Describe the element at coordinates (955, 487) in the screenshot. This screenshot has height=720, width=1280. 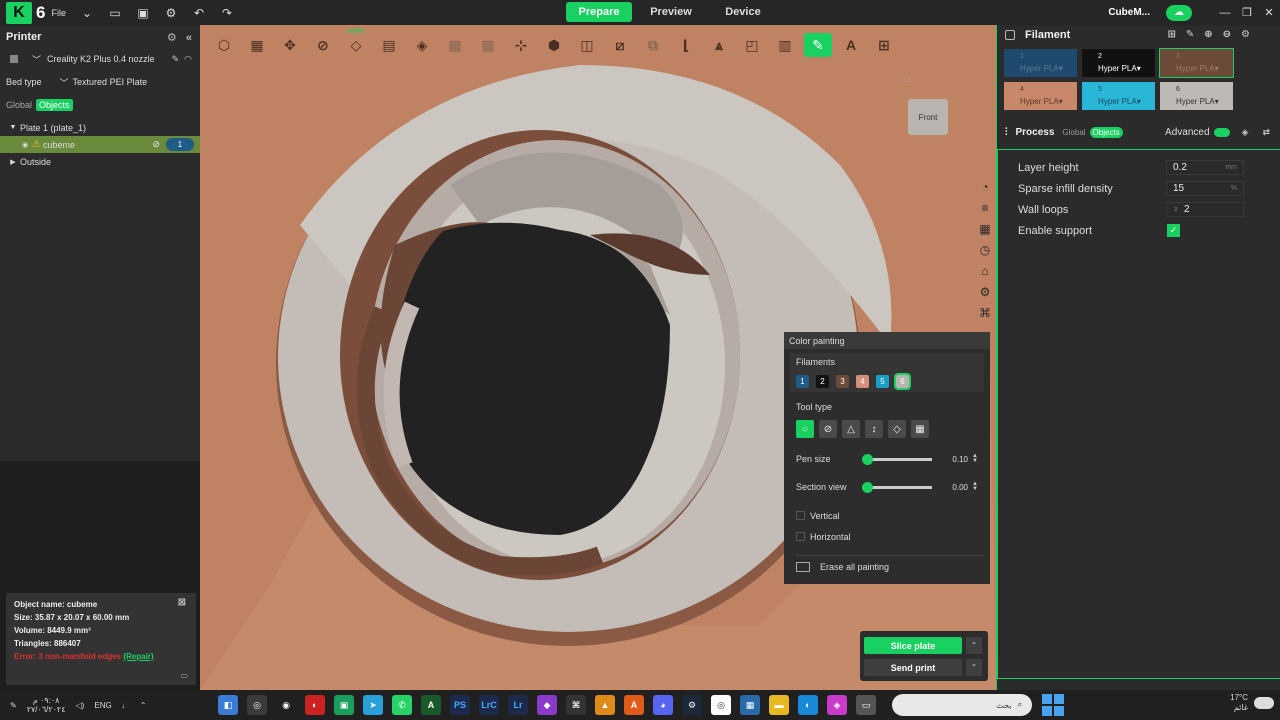
I see `section-view-value: 0.00` at that location.